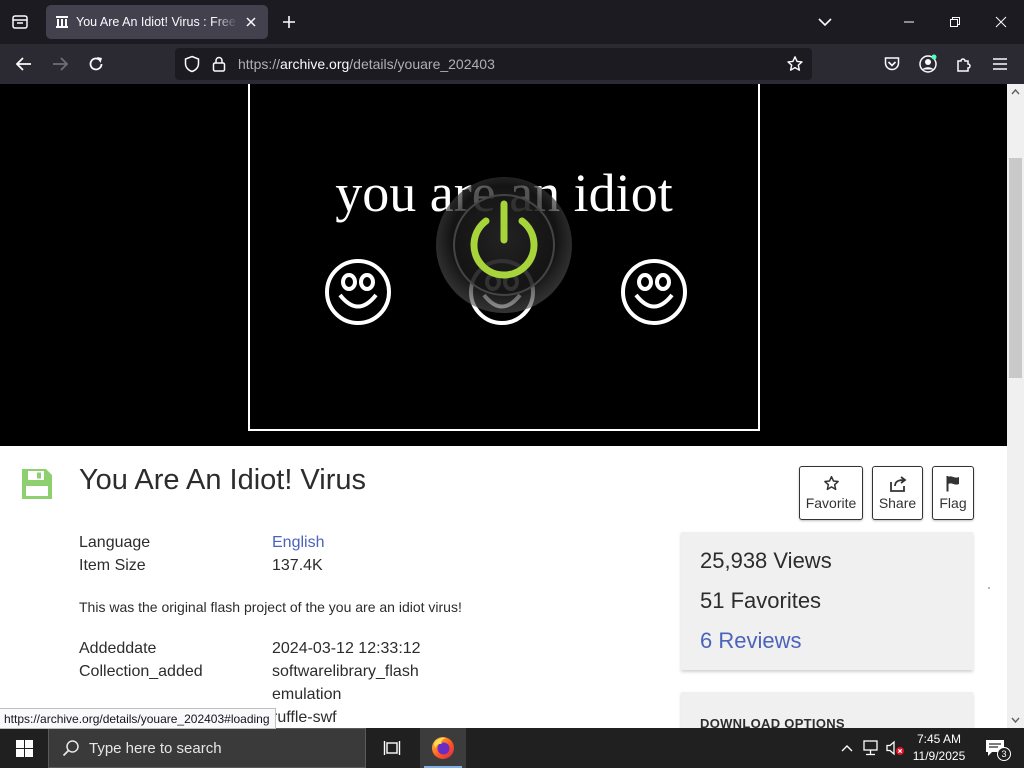 The width and height of the screenshot is (1024, 768). I want to click on views-count: 25,938 Views, so click(766, 560).